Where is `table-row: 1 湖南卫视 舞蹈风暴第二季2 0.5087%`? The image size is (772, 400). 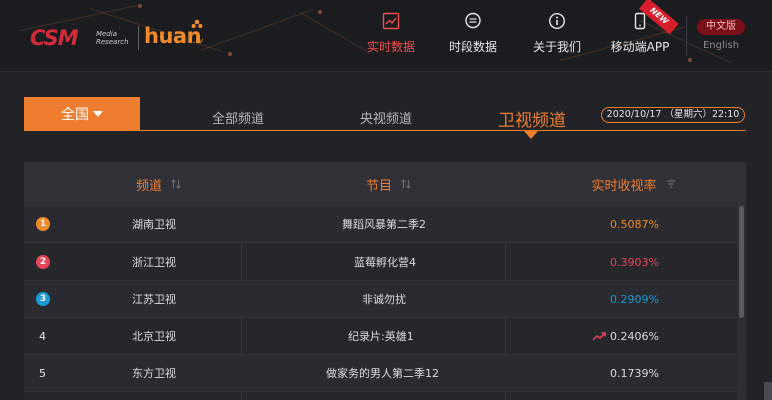 table-row: 1 湖南卫视 舞蹈风暴第二季2 0.5087% is located at coordinates (381, 224).